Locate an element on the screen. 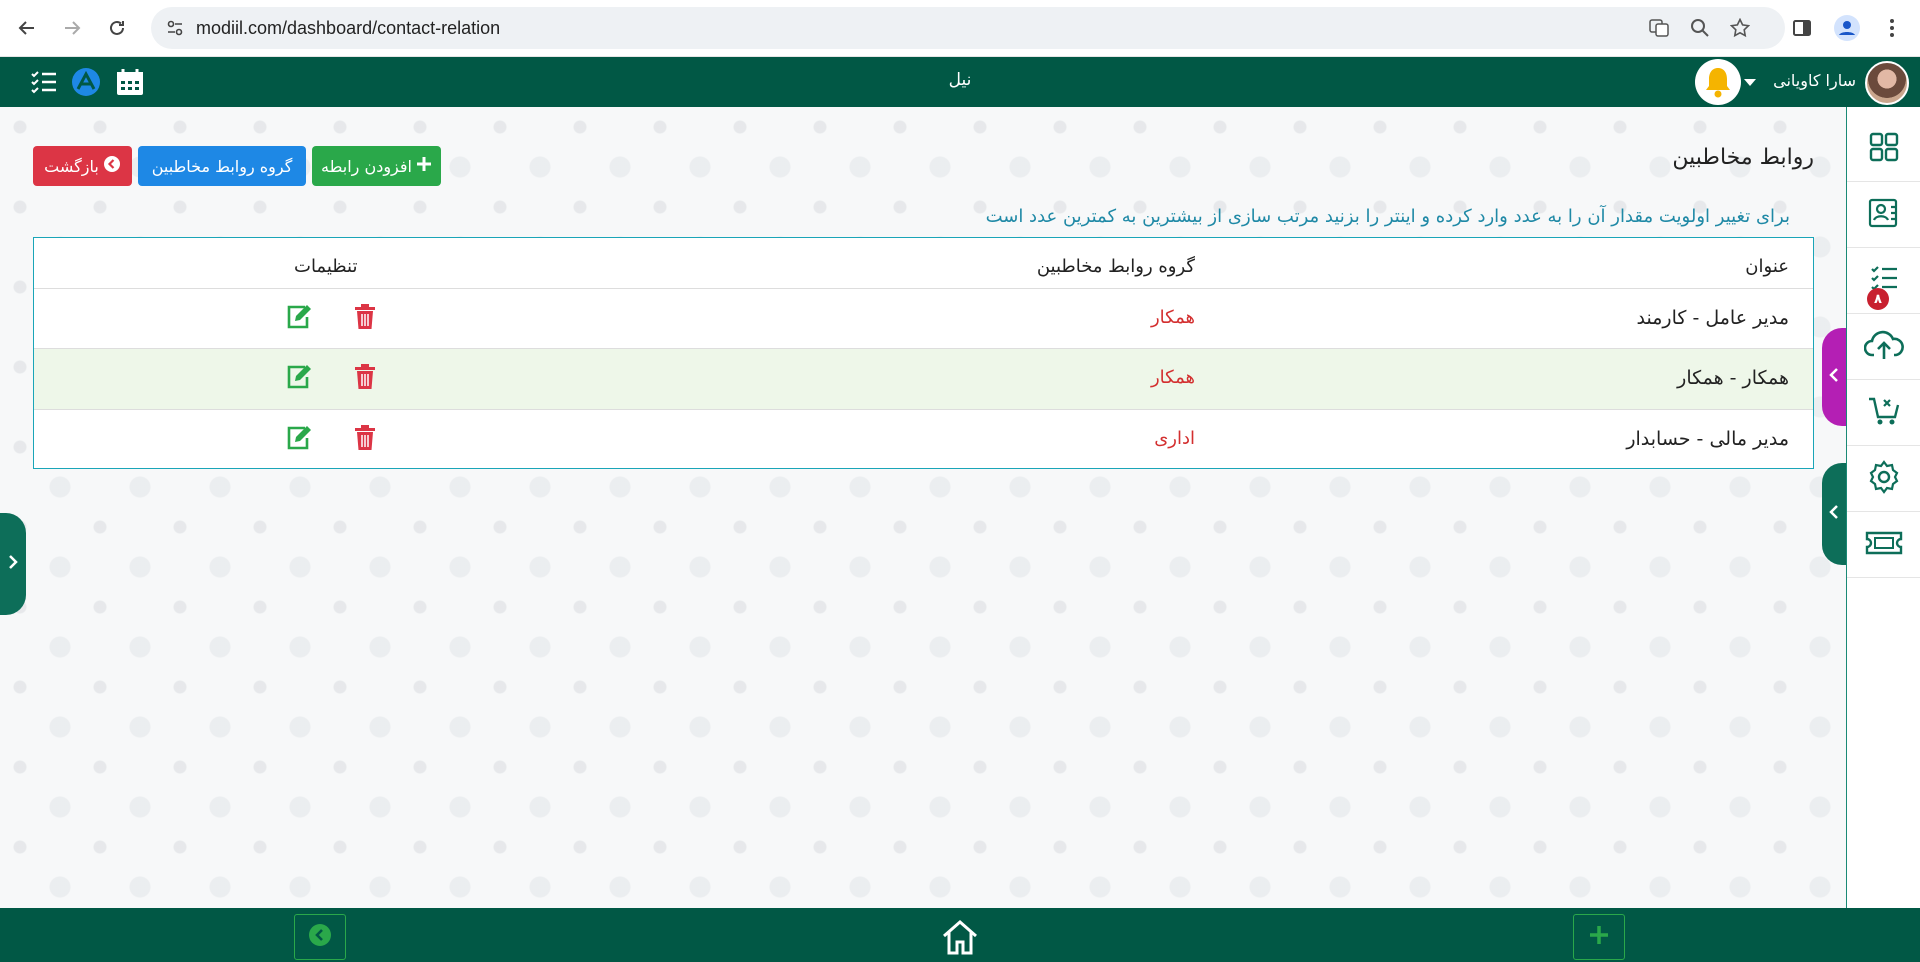 This screenshot has width=1920, height=962. cloud-upload-icon is located at coordinates (1883, 347).